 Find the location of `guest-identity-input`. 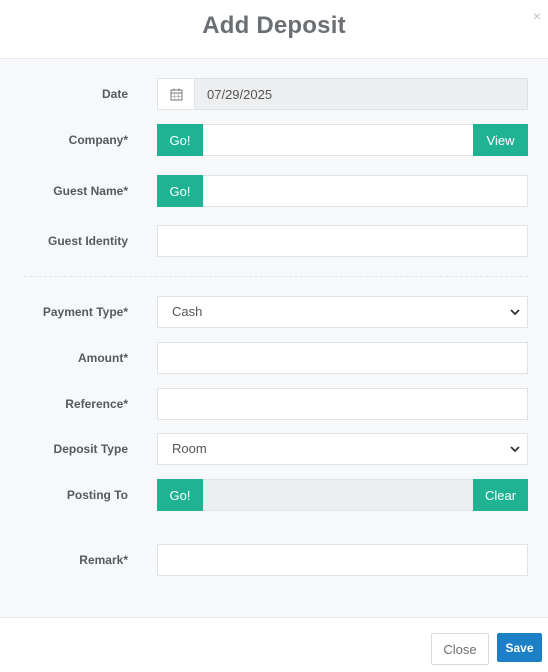

guest-identity-input is located at coordinates (342, 241).